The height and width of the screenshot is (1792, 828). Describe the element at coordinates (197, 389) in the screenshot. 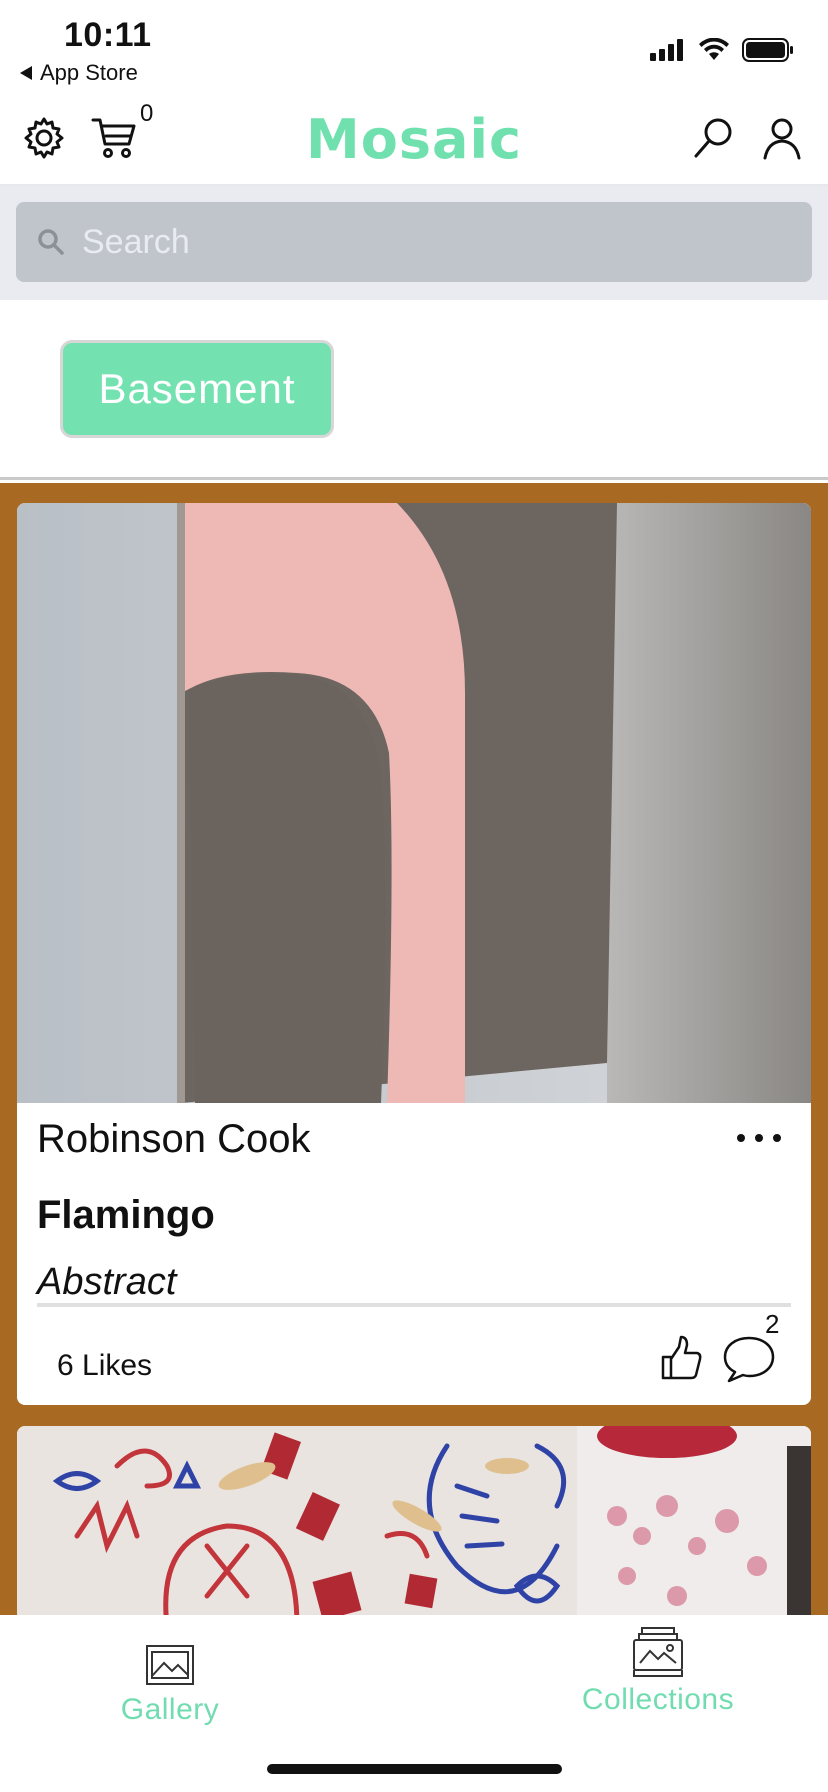

I see `filter-chip-basement: Basement` at that location.